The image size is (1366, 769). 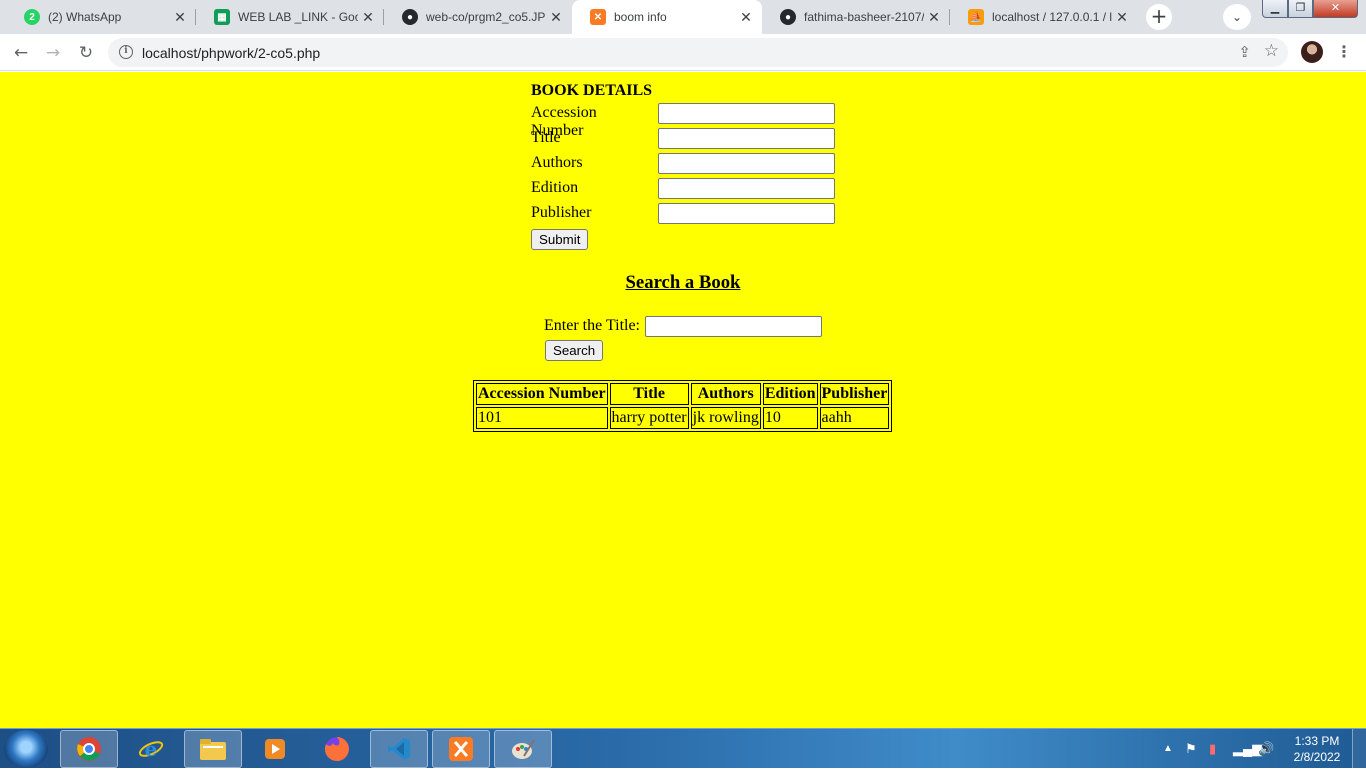 I want to click on start-button, so click(x=26, y=749).